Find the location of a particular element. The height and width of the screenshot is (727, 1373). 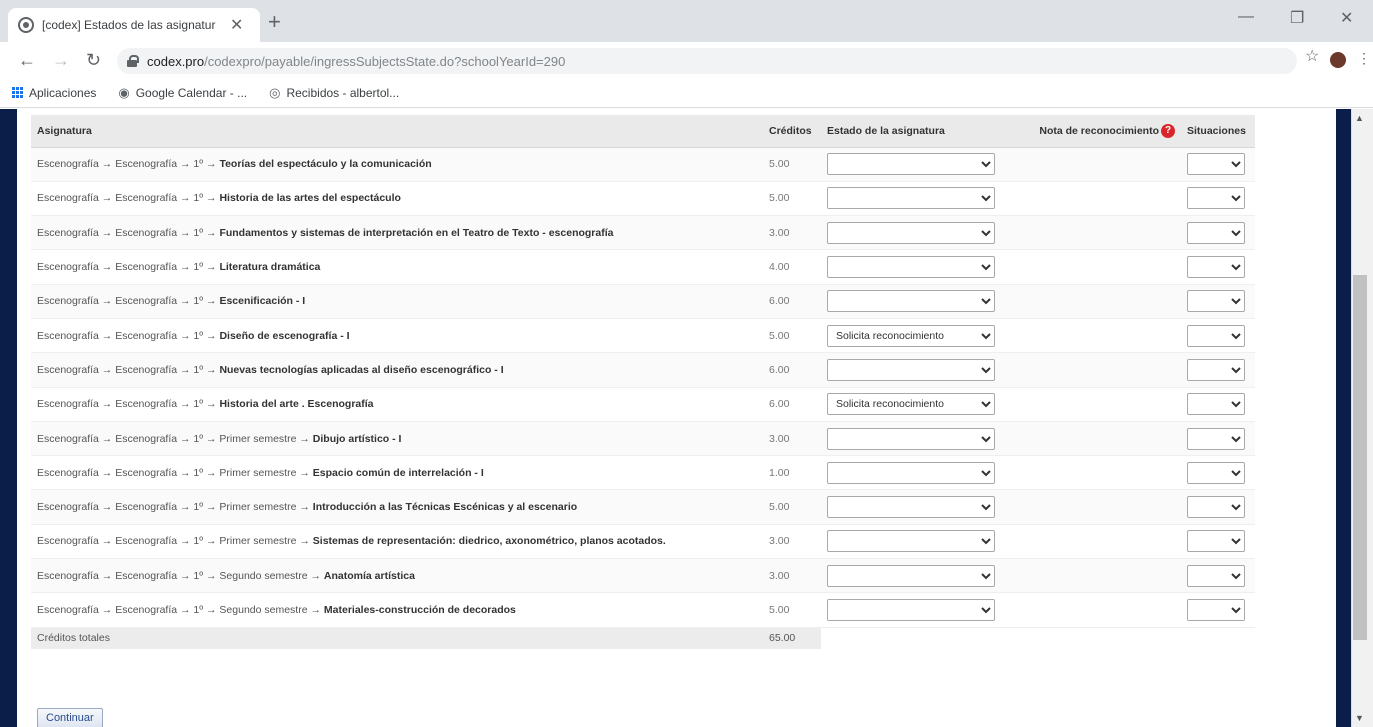

bookmark-apps: Aplicaciones is located at coordinates (54, 93).